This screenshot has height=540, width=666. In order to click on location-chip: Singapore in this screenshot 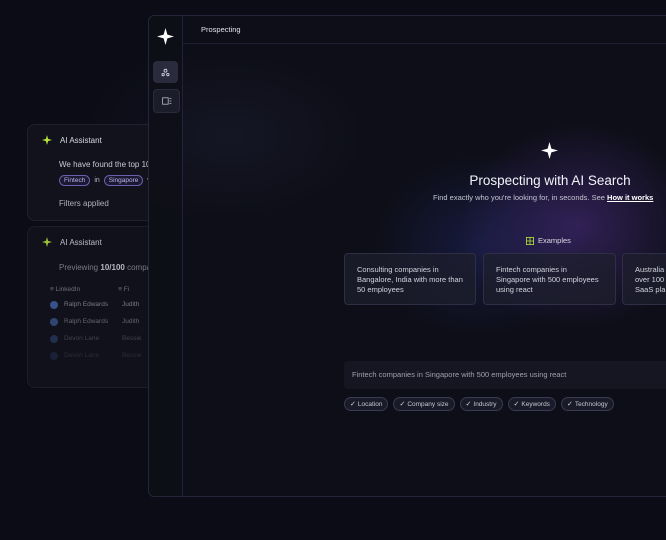, I will do `click(123, 180)`.